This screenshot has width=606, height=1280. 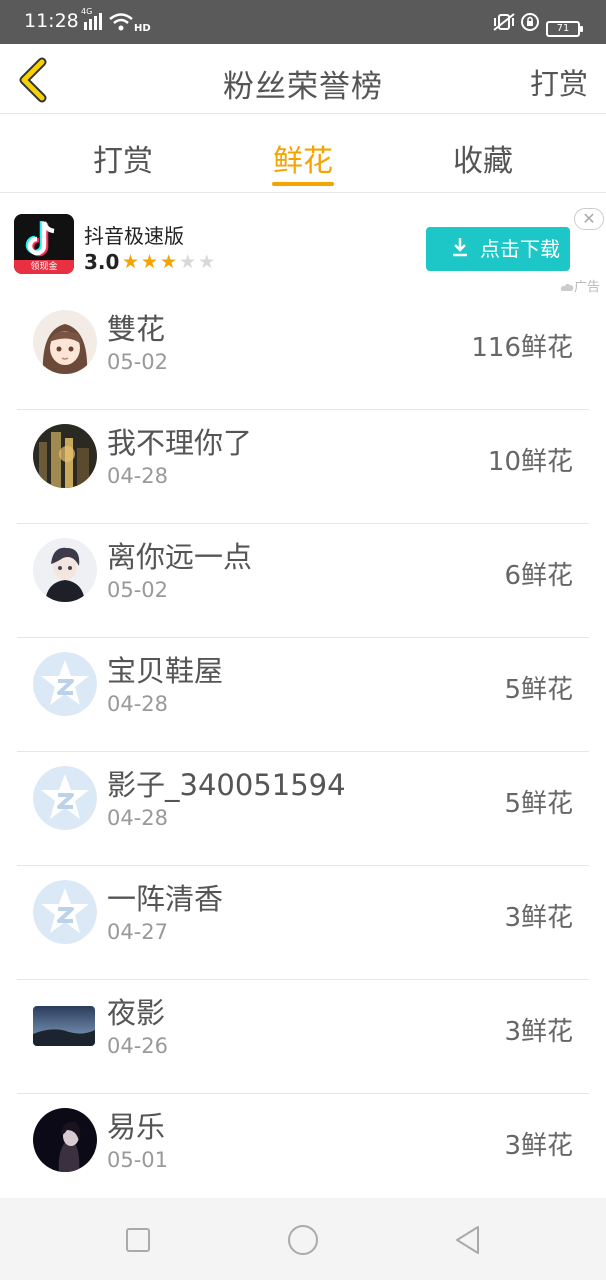 I want to click on fan-date: 04-26, so click(x=138, y=1046).